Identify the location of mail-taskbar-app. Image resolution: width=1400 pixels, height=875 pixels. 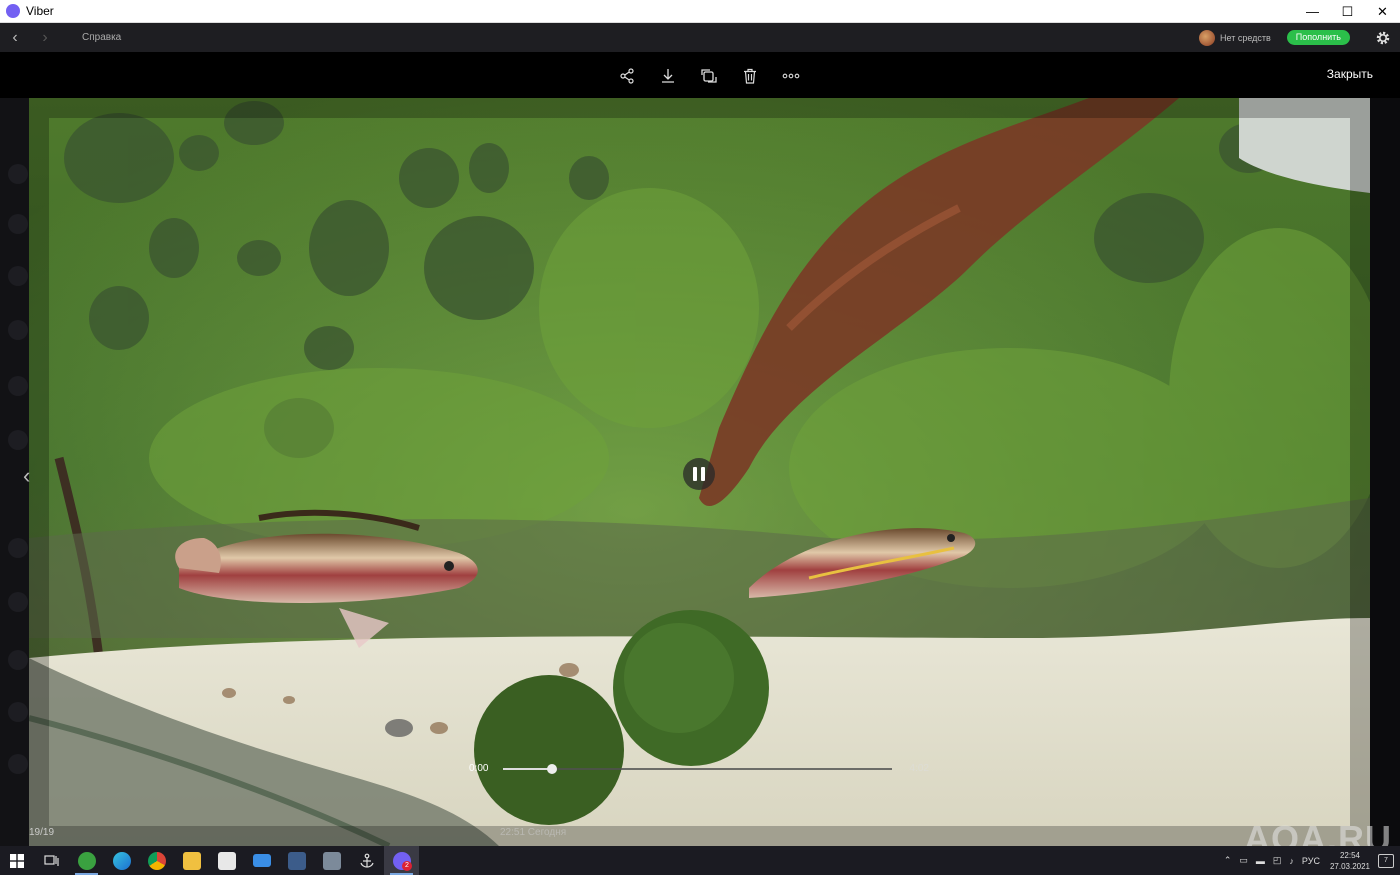
(261, 860).